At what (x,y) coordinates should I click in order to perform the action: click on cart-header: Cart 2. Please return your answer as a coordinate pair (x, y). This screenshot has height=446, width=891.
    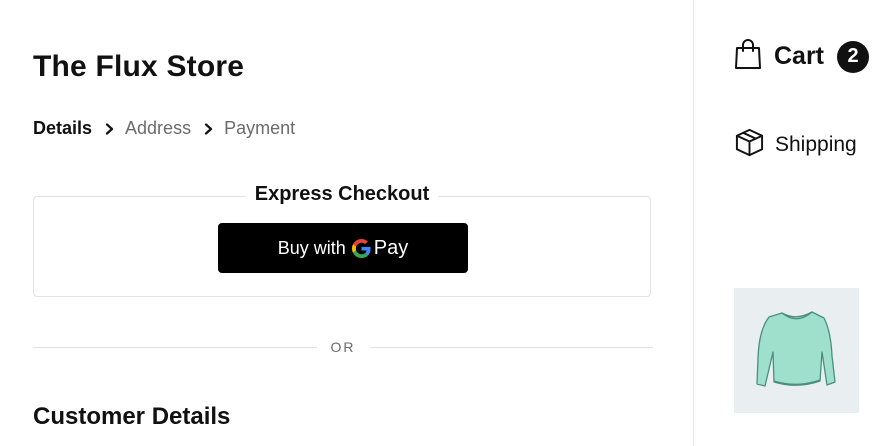
    Looking at the image, I should click on (802, 56).